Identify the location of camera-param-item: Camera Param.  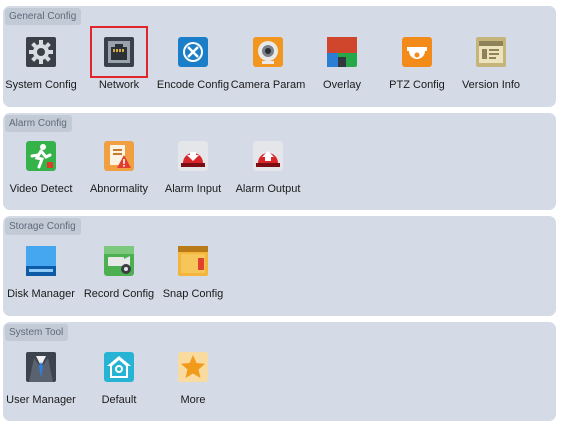
(268, 68).